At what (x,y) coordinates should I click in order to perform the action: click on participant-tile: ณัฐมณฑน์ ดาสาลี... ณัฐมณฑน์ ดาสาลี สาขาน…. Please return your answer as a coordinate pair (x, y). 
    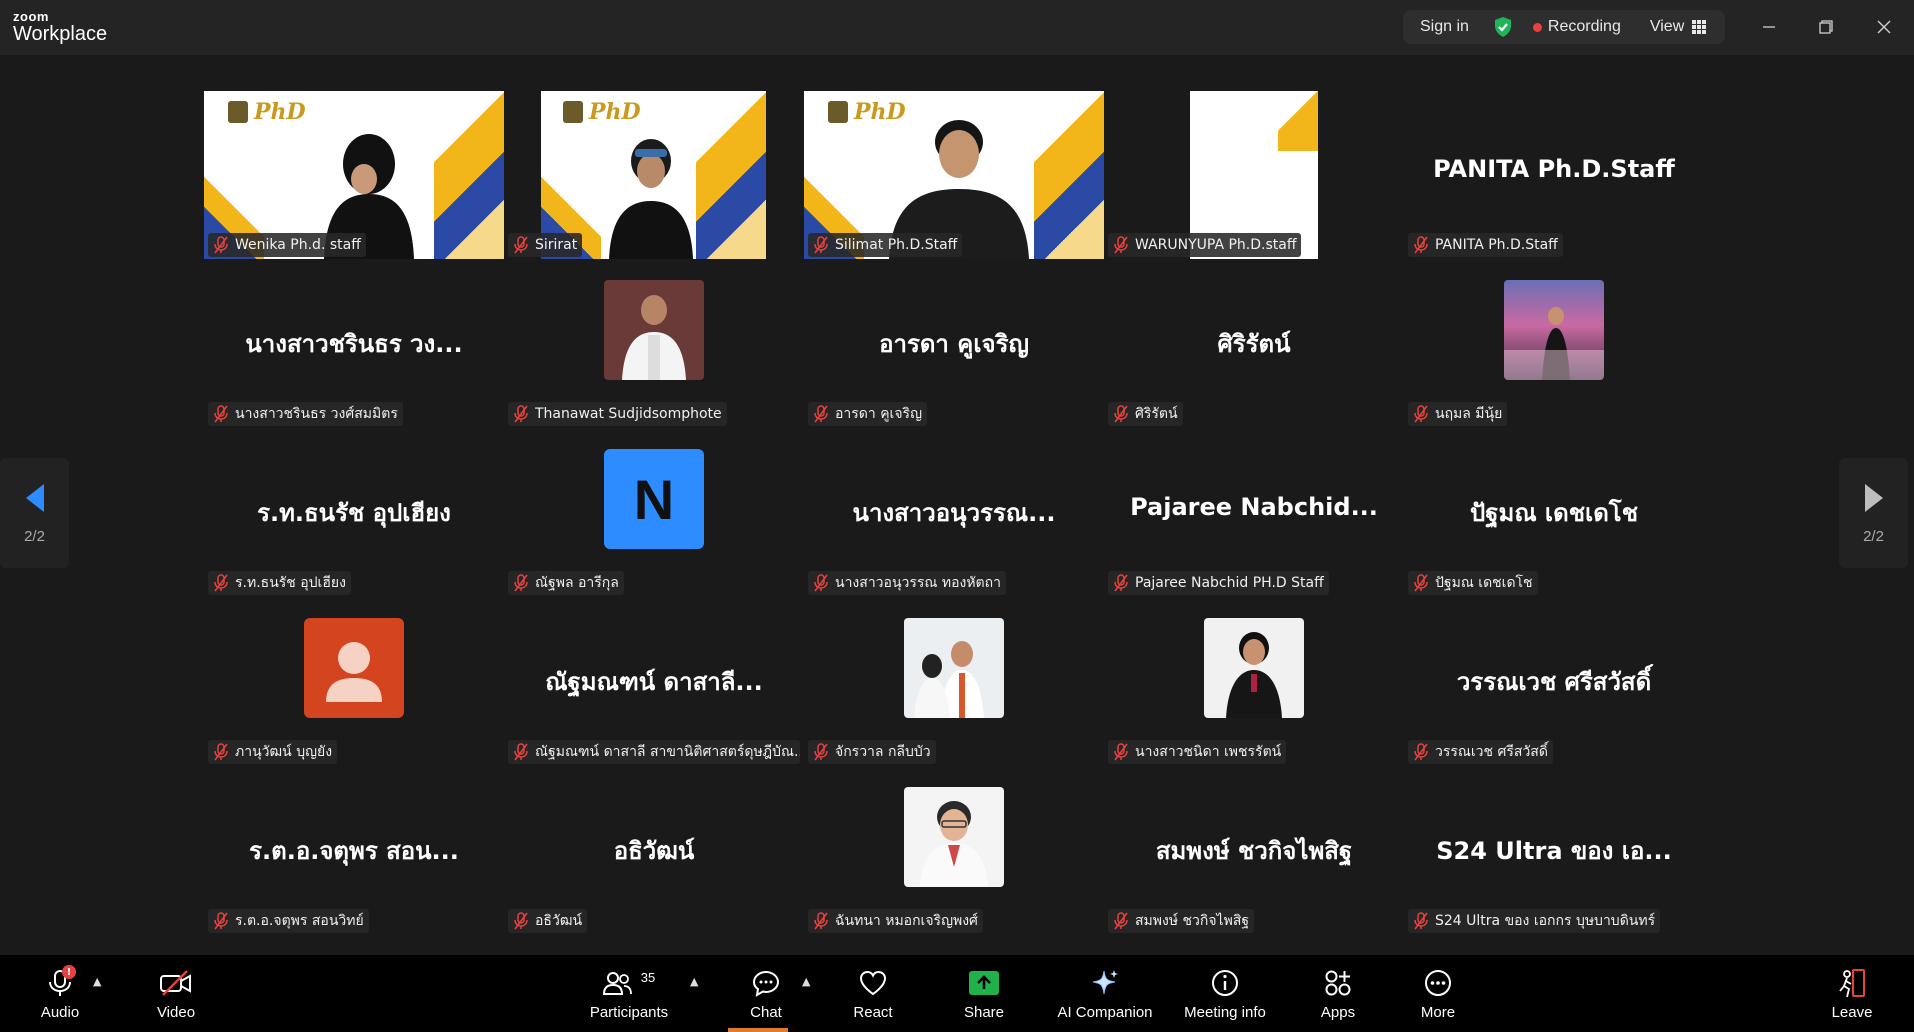
    Looking at the image, I should click on (654, 682).